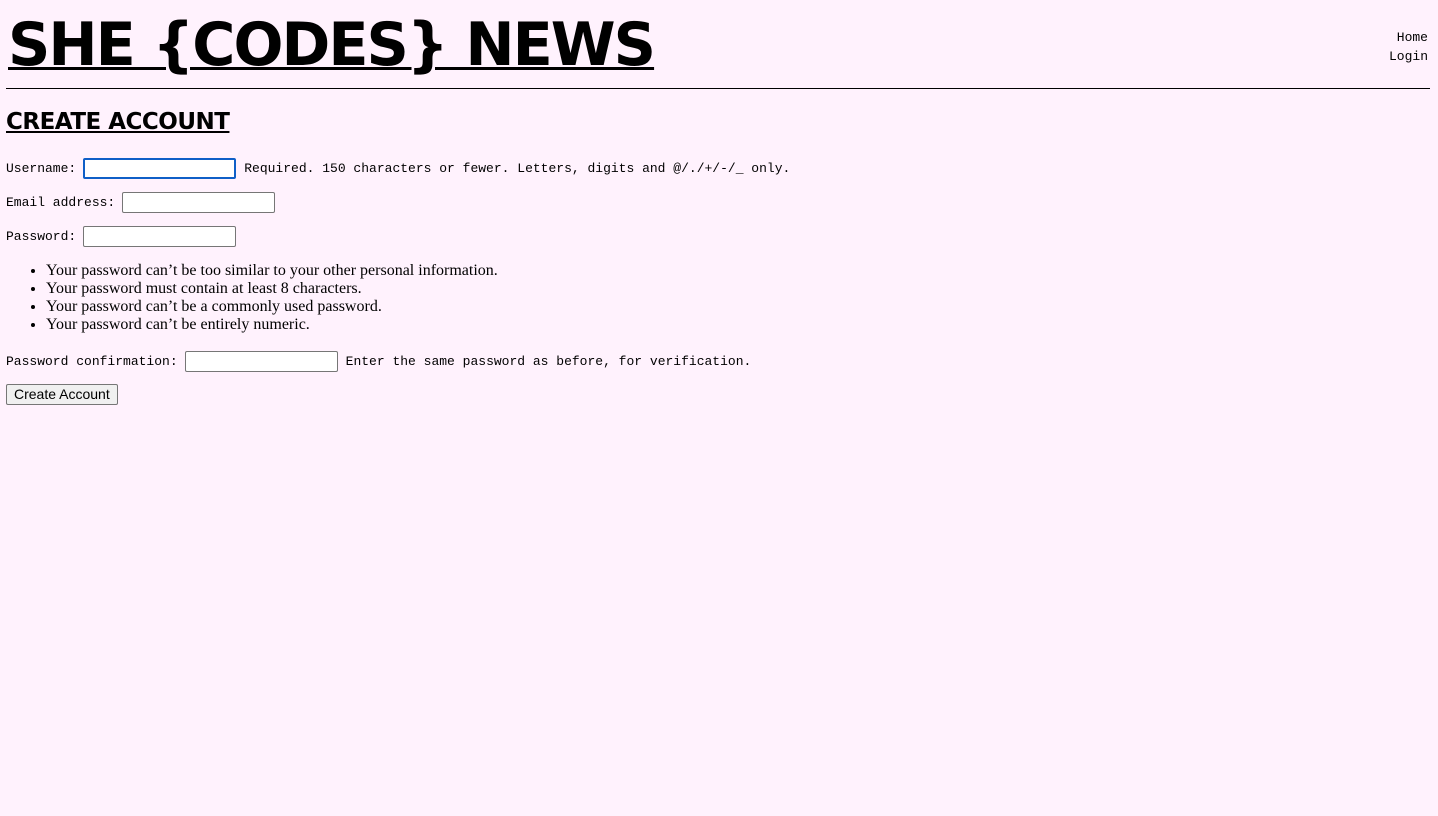  I want to click on password-input, so click(160, 236).